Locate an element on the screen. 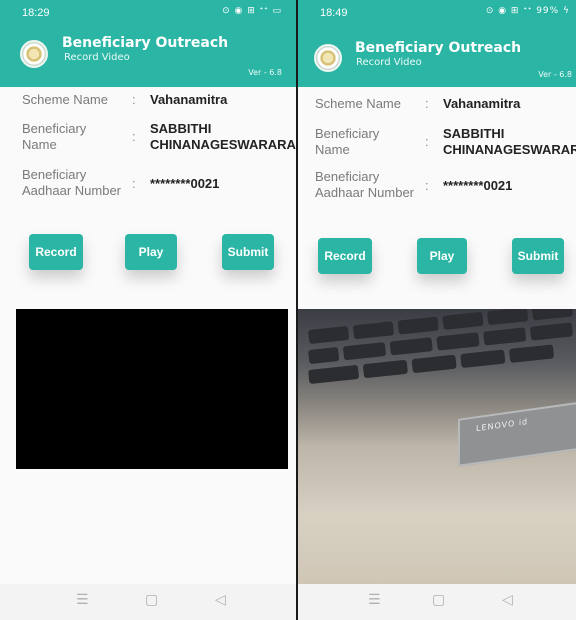  status-icons: ⊙ ◉ ⊞ ᐩᐩ ▭ is located at coordinates (252, 11).